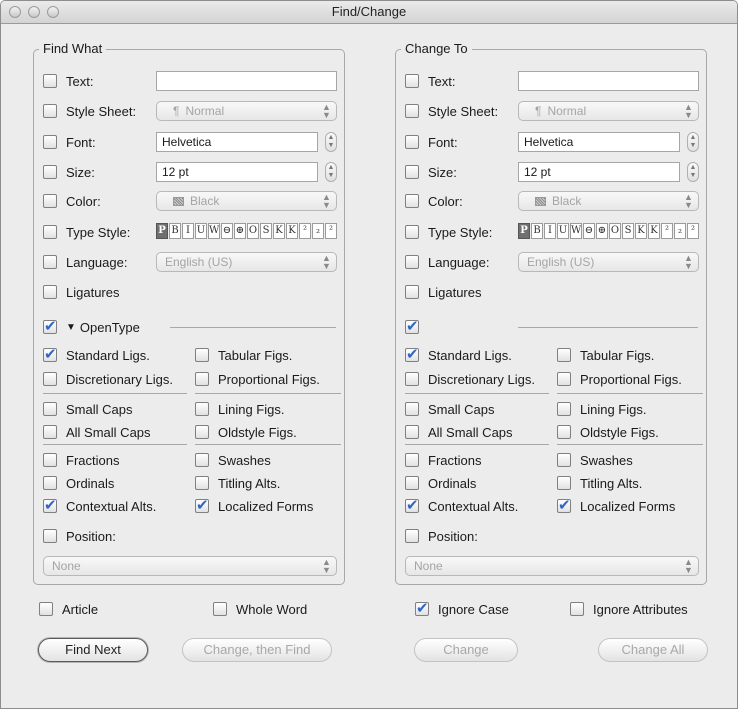 Image resolution: width=738 pixels, height=709 pixels. What do you see at coordinates (412, 505) in the screenshot?
I see `change-ot-left-6-checkbox` at bounding box center [412, 505].